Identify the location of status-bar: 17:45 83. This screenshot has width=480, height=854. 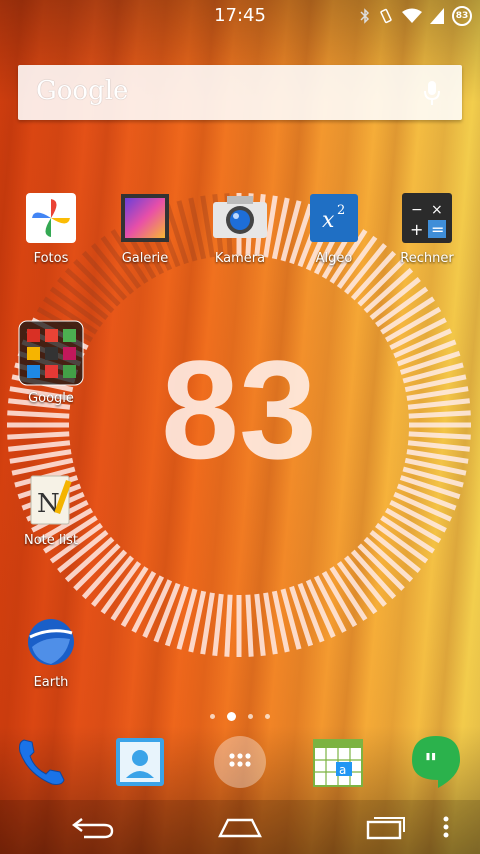
(240, 17).